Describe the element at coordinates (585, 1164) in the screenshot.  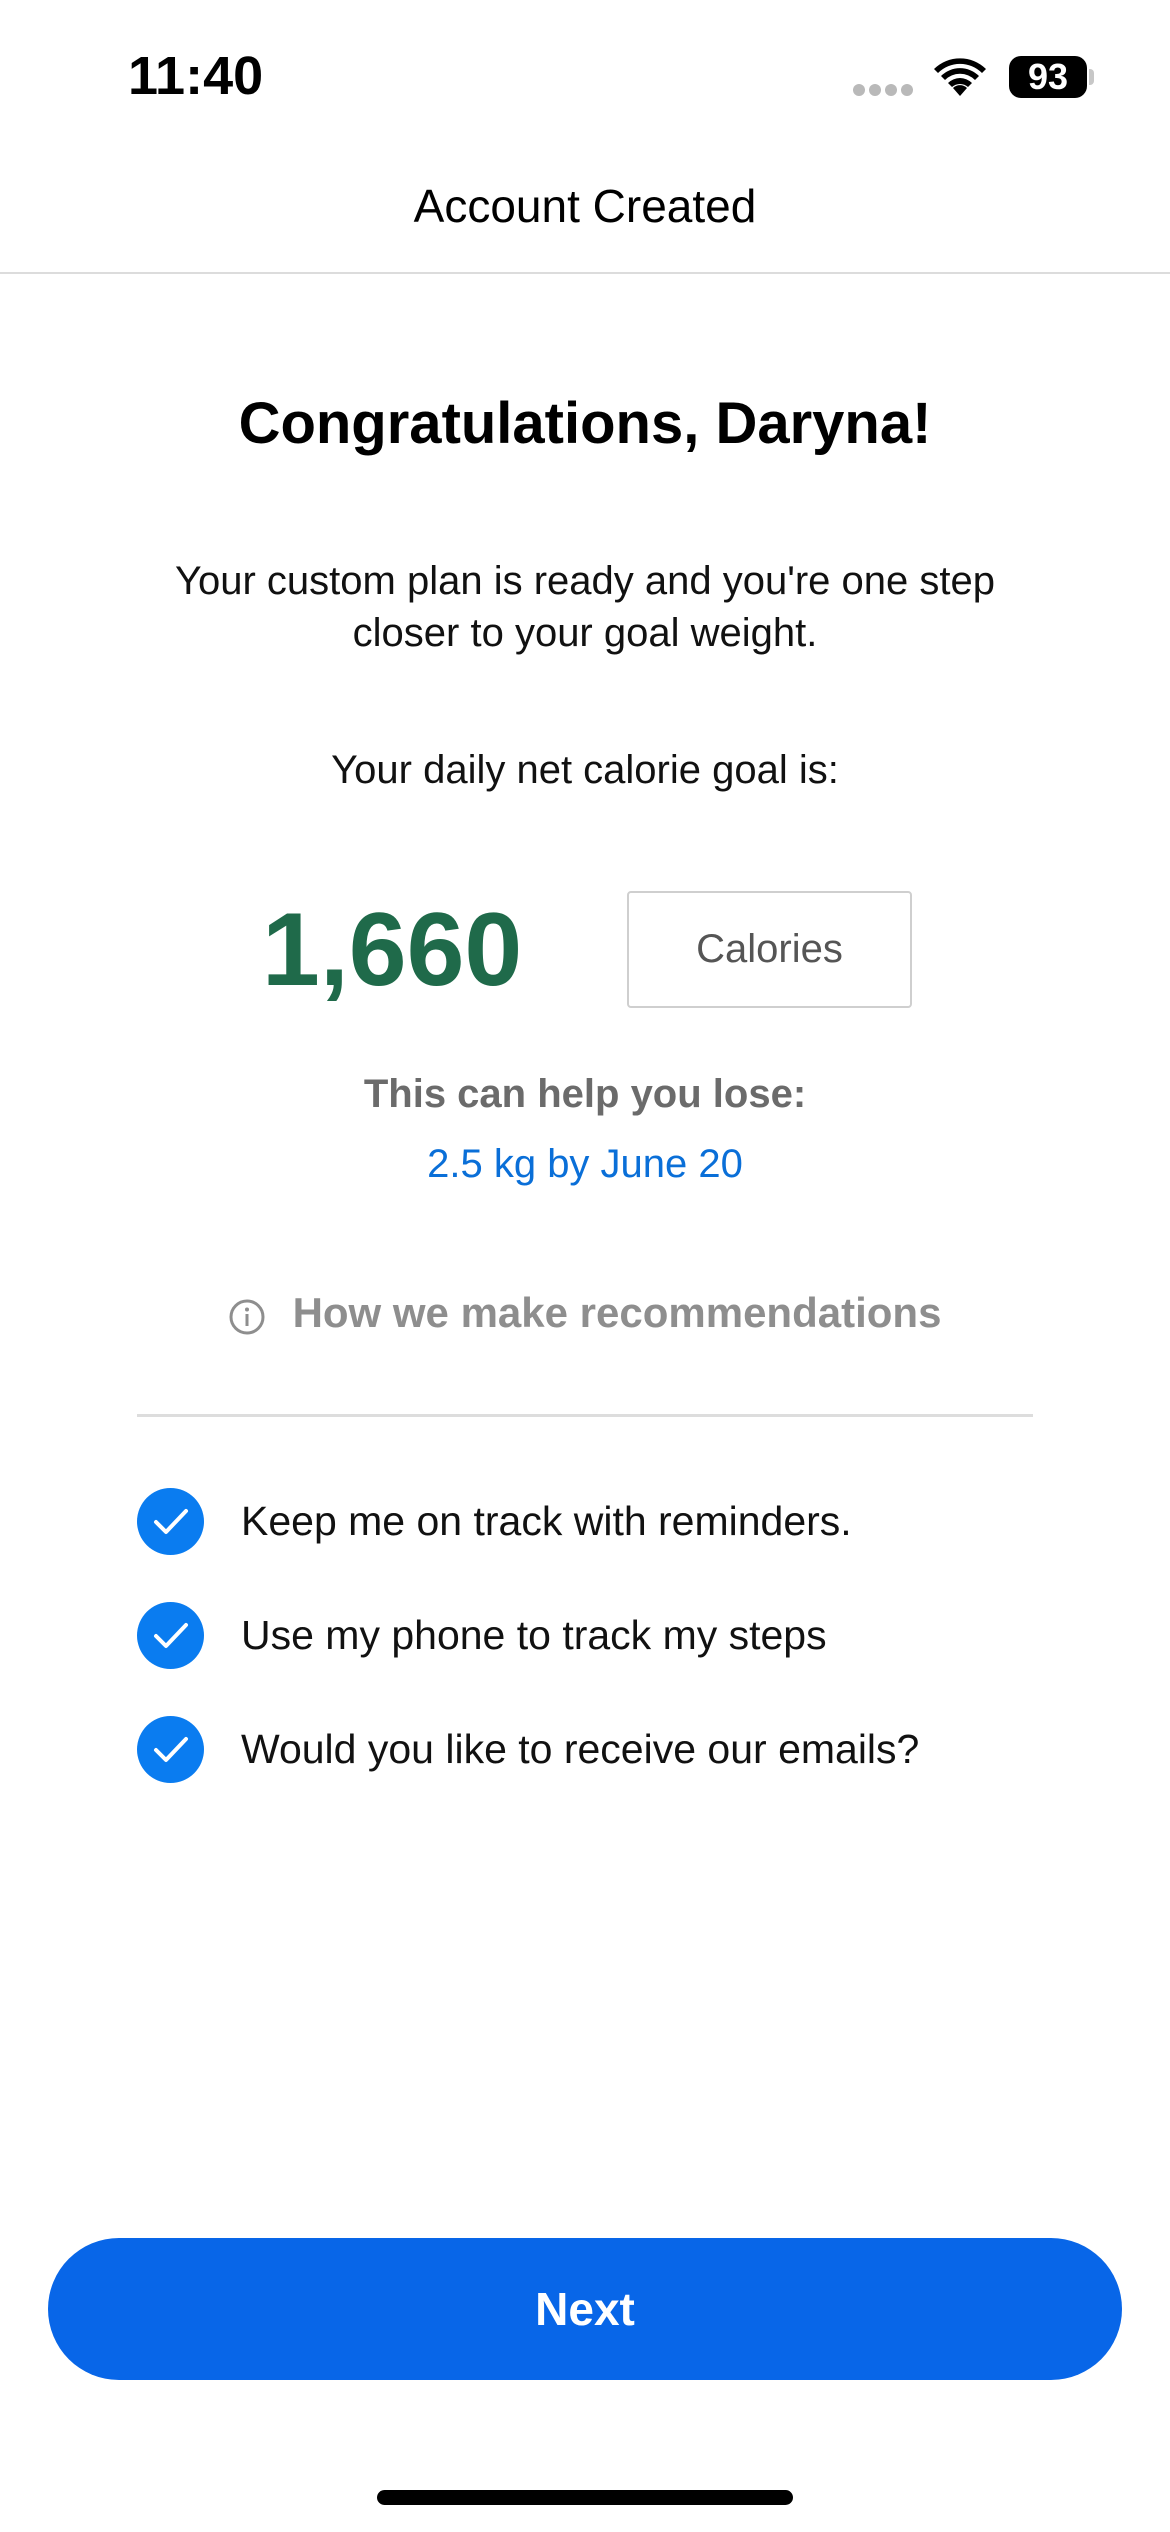
I see `weight-loss-value: 2.5 kg by June 20` at that location.